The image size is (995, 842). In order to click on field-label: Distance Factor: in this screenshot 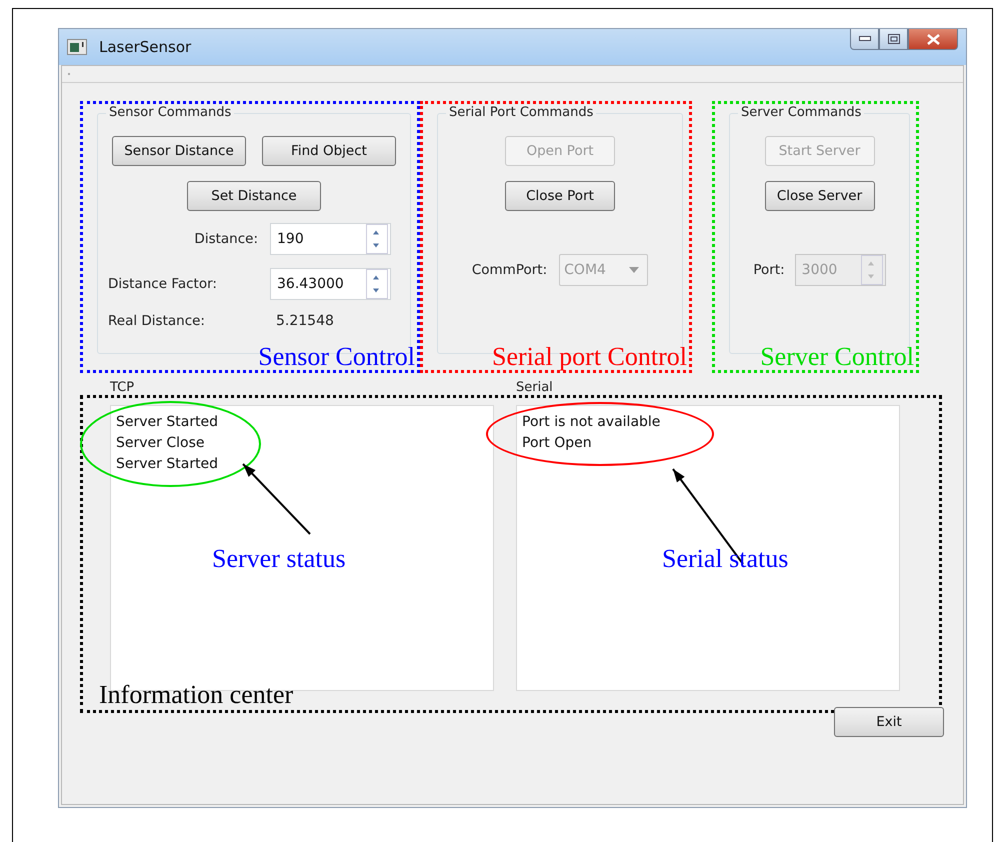, I will do `click(163, 284)`.